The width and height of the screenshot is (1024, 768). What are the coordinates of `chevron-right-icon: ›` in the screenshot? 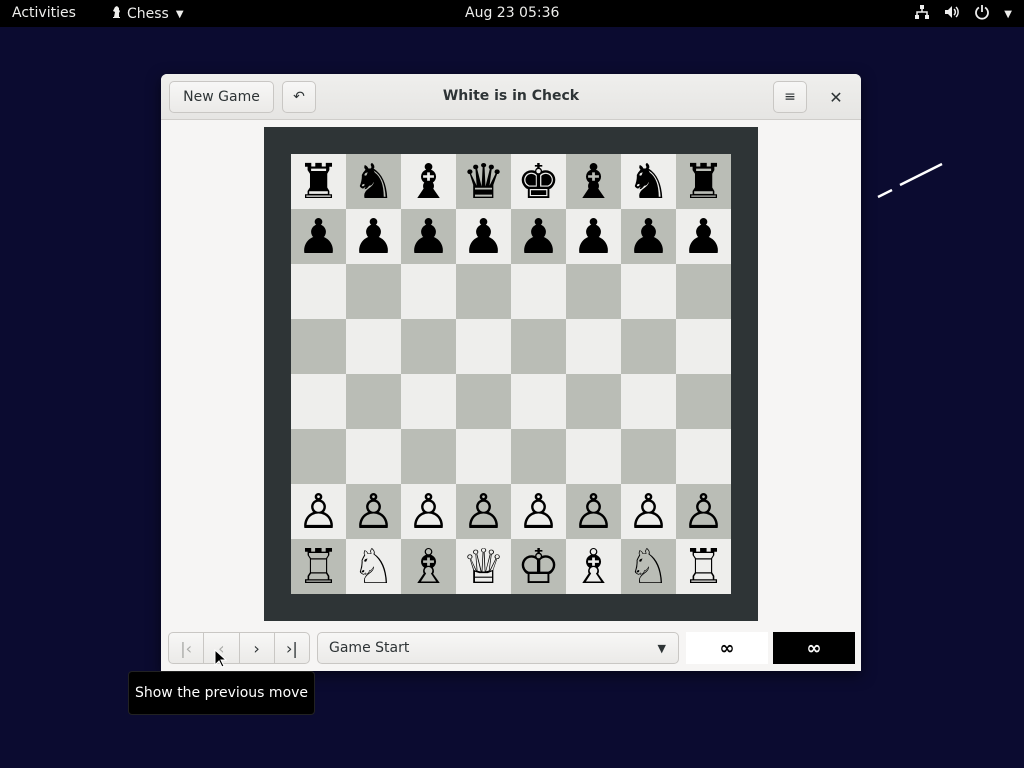 It's located at (256, 648).